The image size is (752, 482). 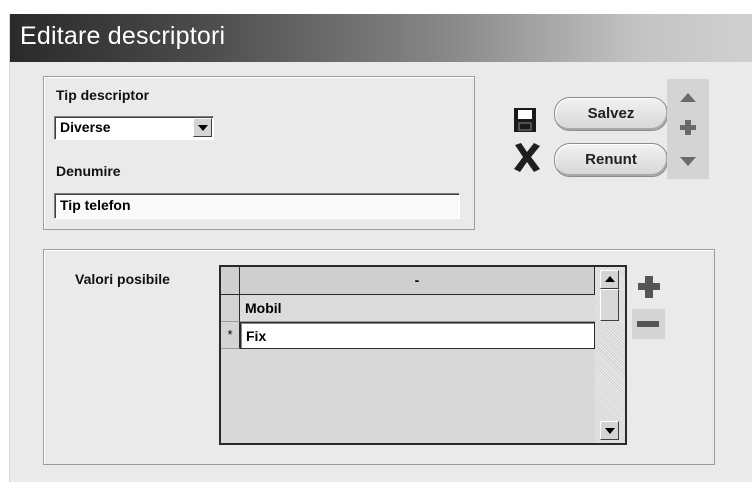 I want to click on tip-descriptor-value: Diverse, so click(x=85, y=127).